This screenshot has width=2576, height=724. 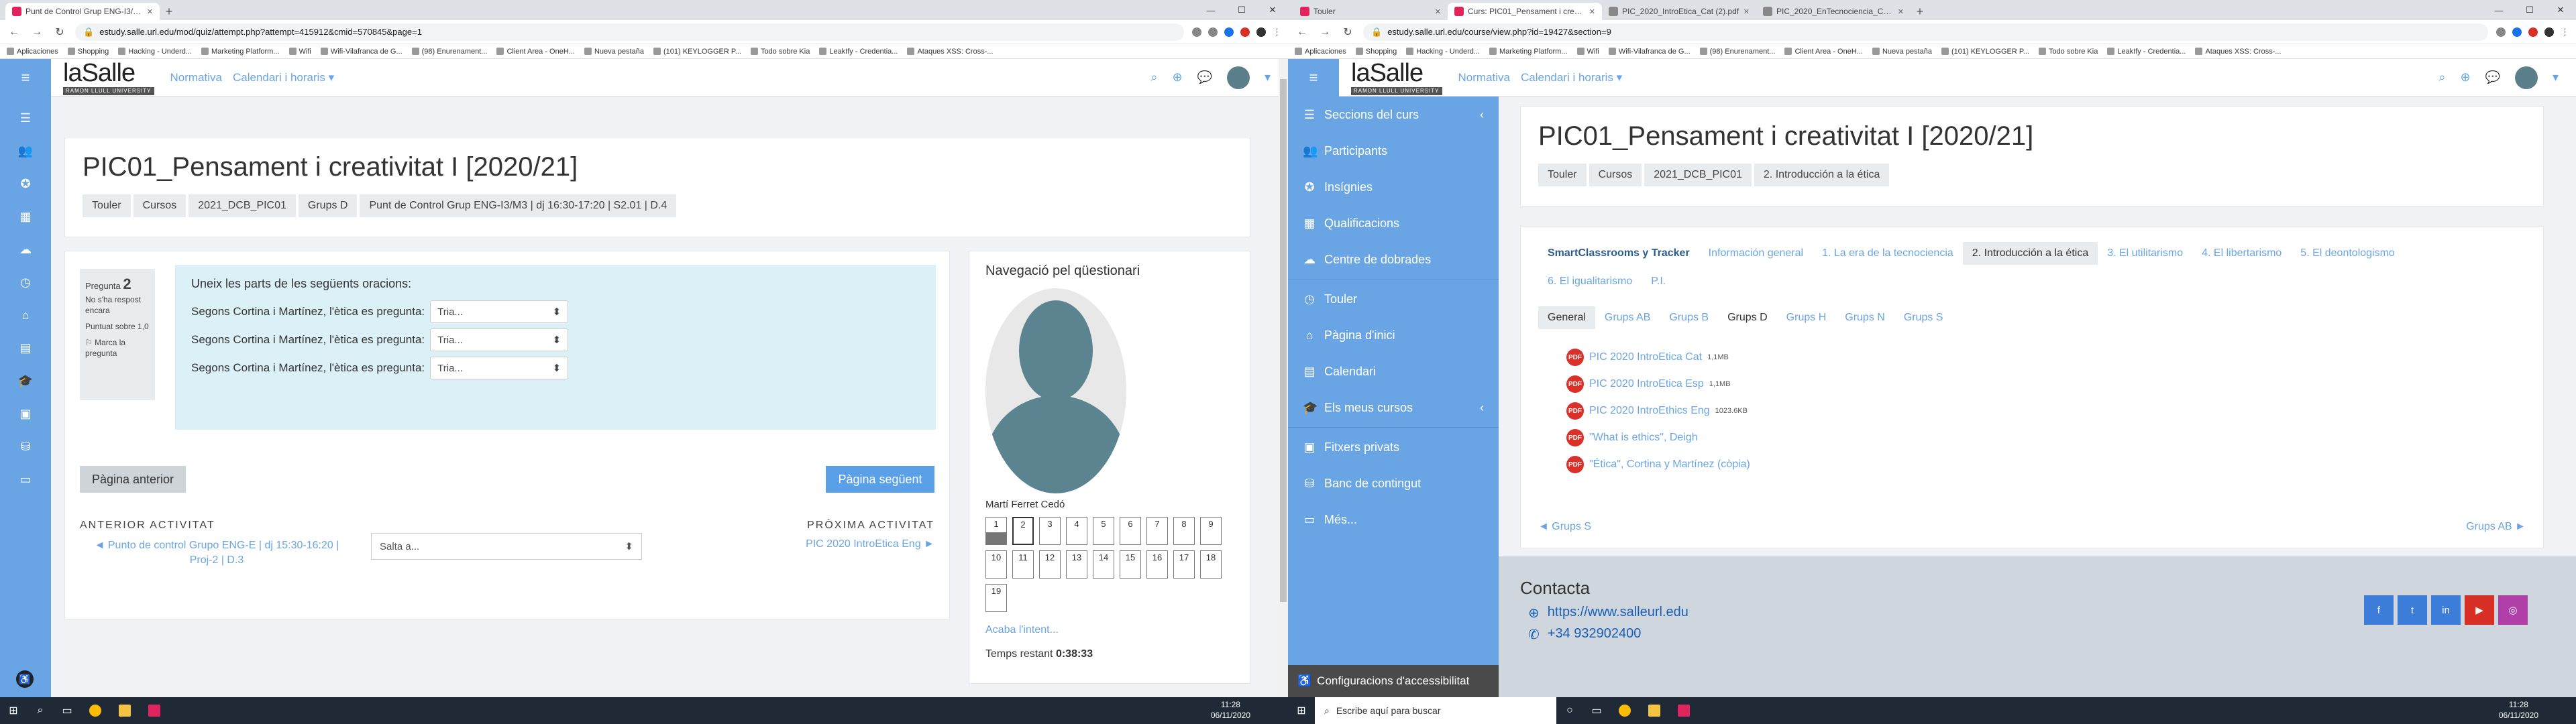 I want to click on tab-pdf: PIC_2020_EnTecnociencia_Cat.p... ✕, so click(x=1833, y=11).